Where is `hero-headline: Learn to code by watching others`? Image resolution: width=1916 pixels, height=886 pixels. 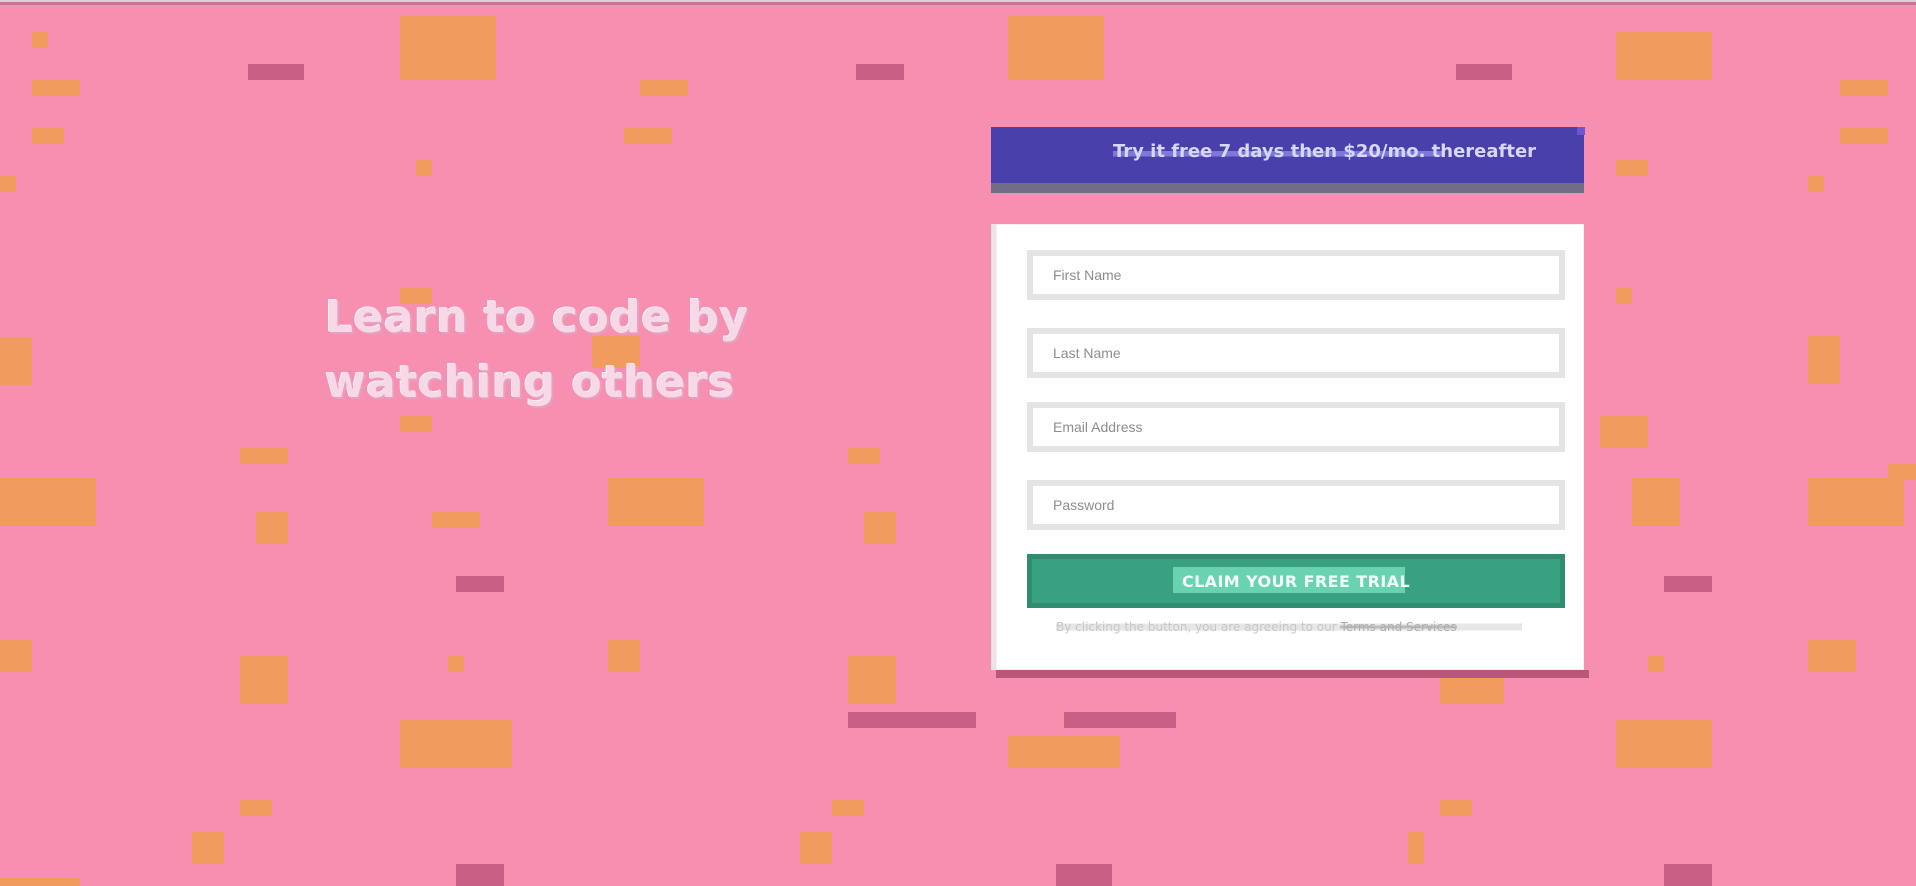 hero-headline: Learn to code by watching others is located at coordinates (537, 350).